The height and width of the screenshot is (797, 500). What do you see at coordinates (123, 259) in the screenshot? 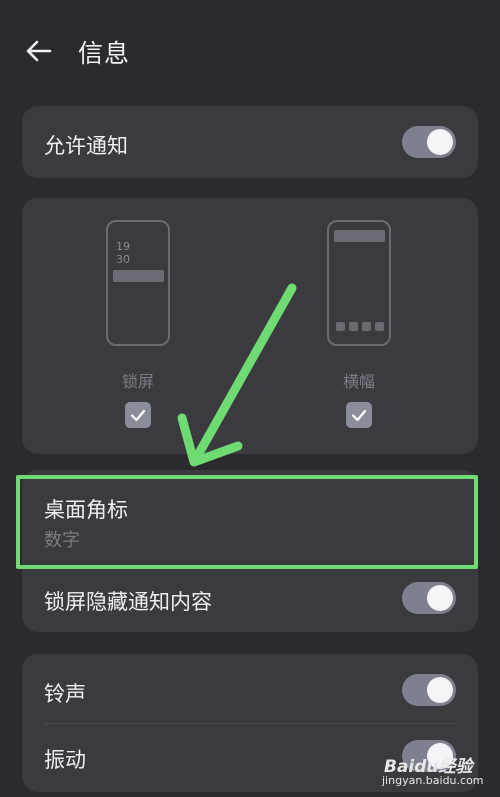
I see `preview-time-minute: 30` at bounding box center [123, 259].